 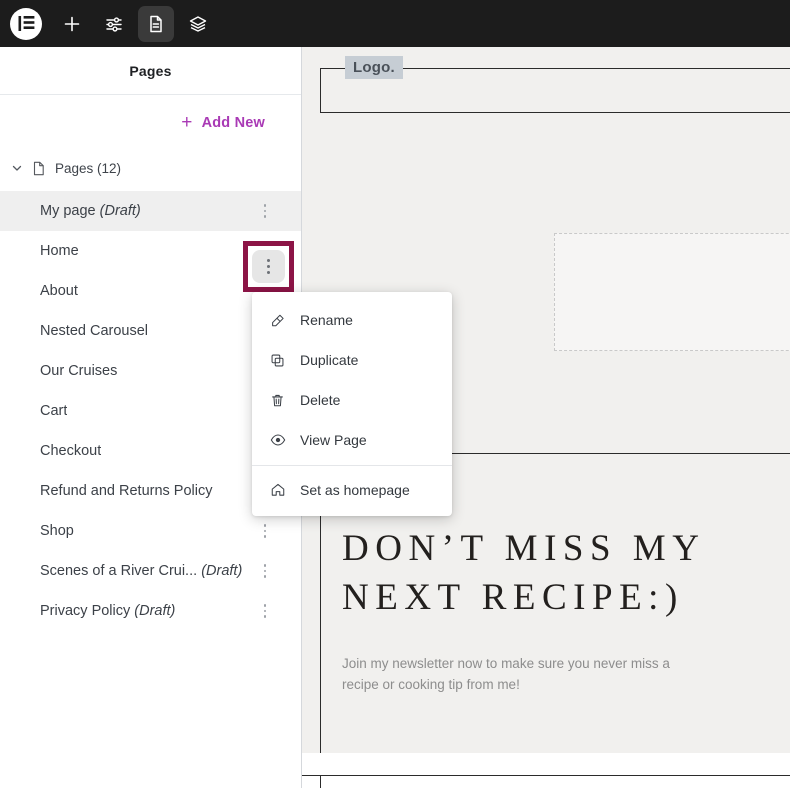 I want to click on site-logo: Logo., so click(x=374, y=67).